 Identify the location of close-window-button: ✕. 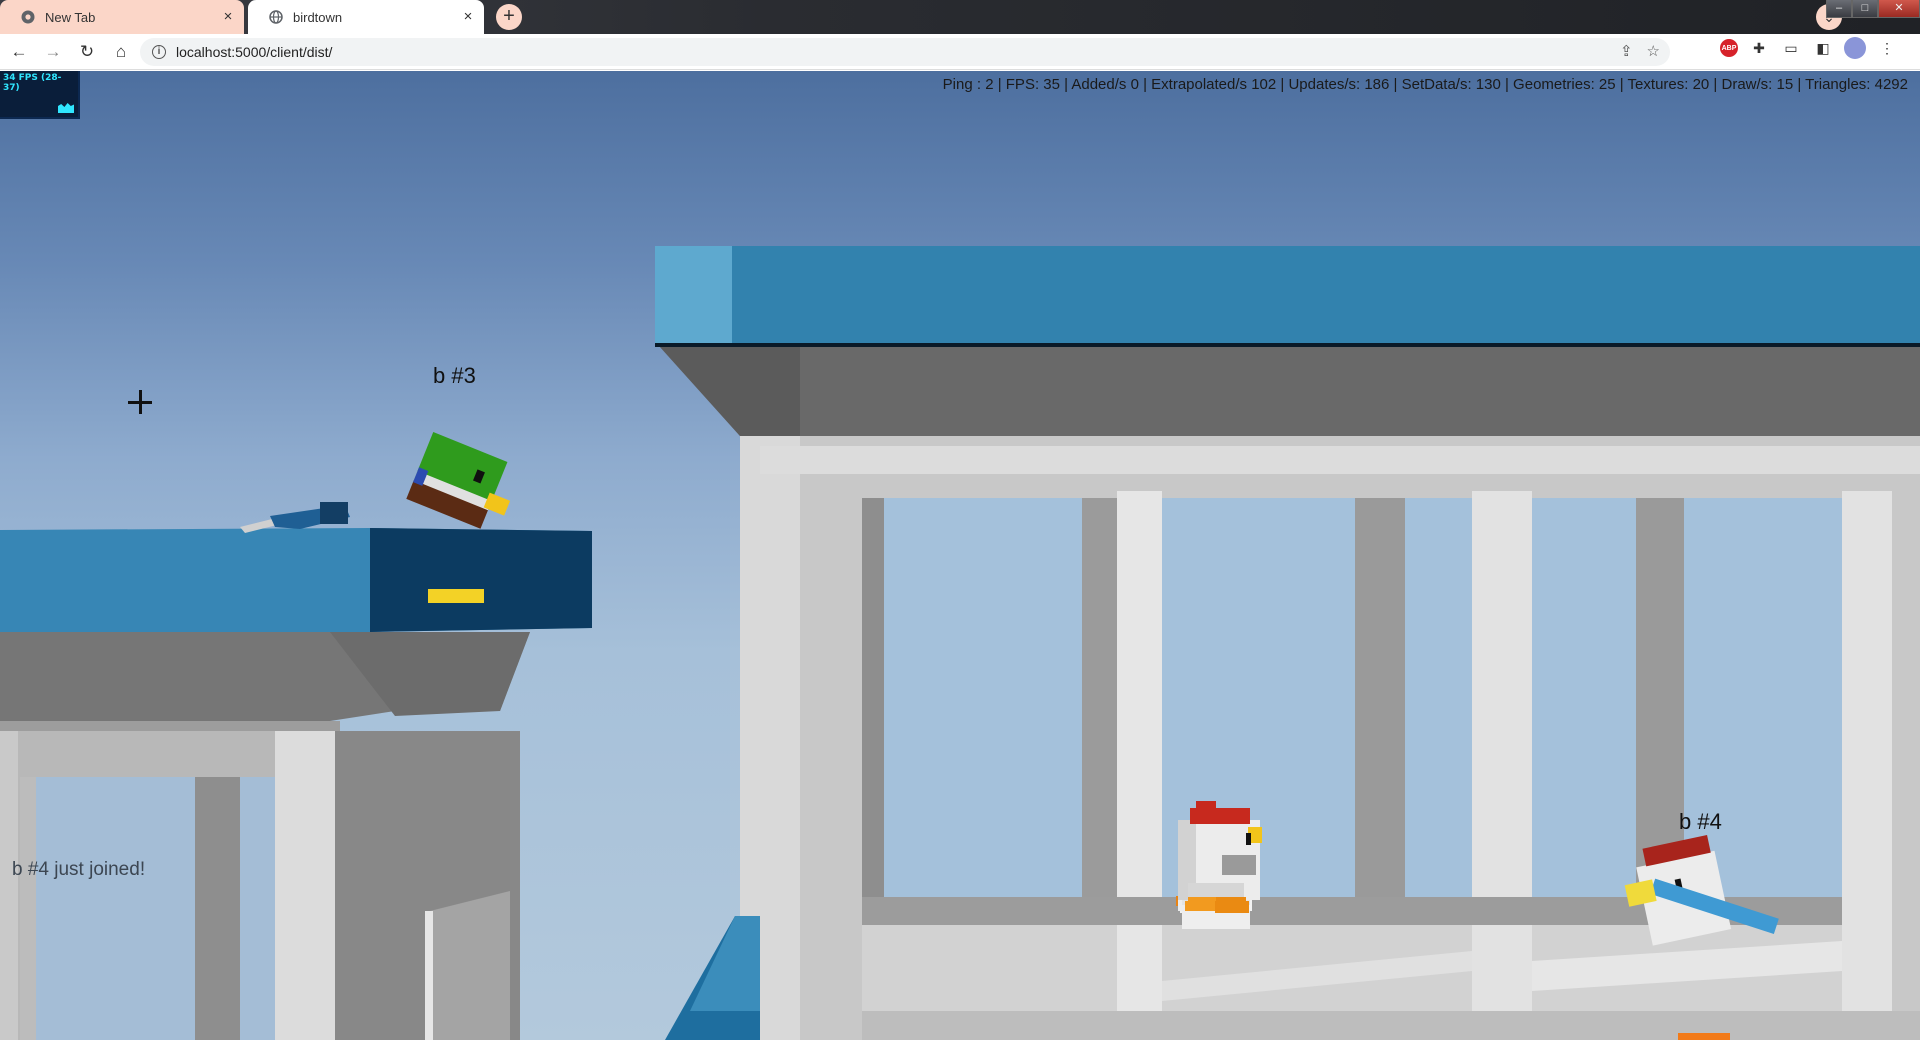
(1899, 9).